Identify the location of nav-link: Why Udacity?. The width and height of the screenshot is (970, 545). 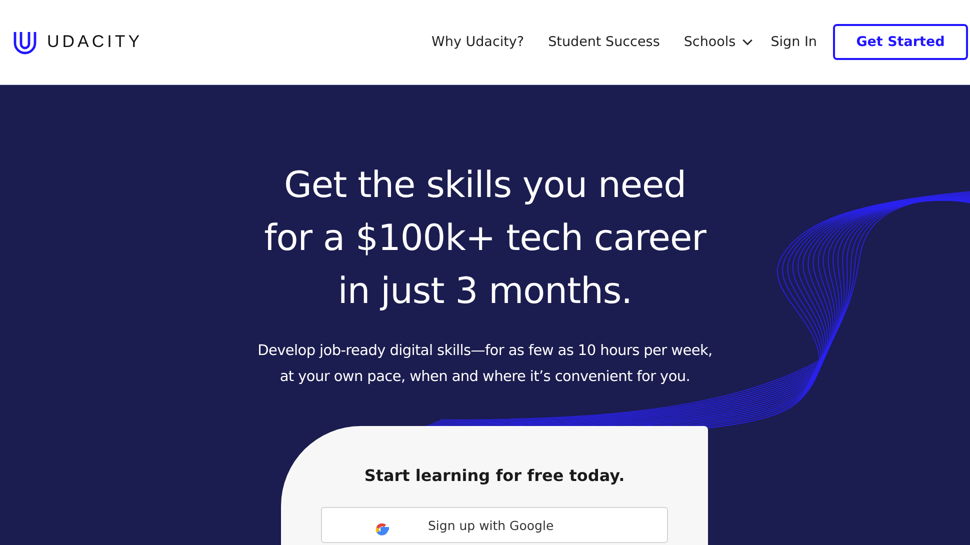
(478, 42).